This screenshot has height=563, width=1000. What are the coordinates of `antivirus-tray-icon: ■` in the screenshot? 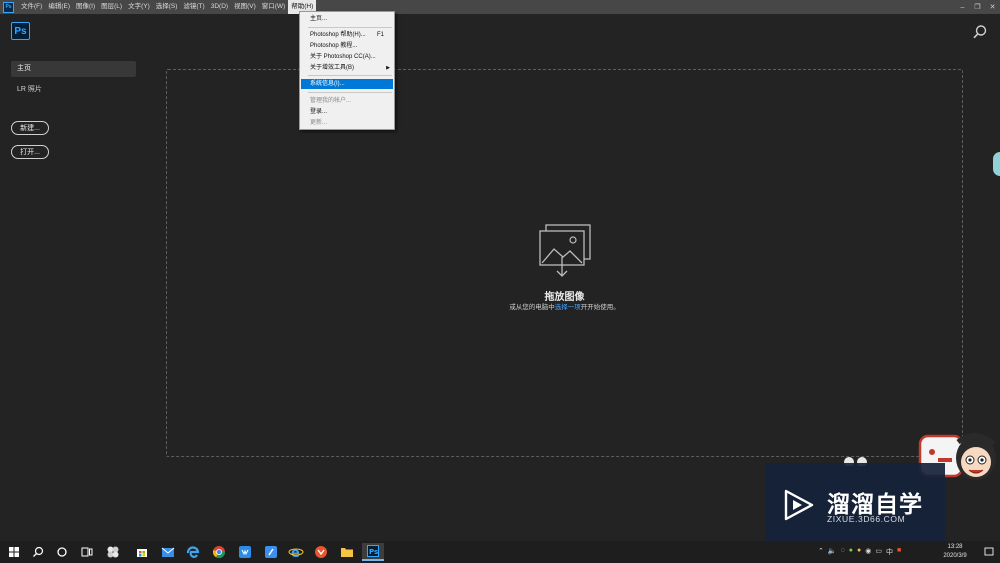 It's located at (899, 552).